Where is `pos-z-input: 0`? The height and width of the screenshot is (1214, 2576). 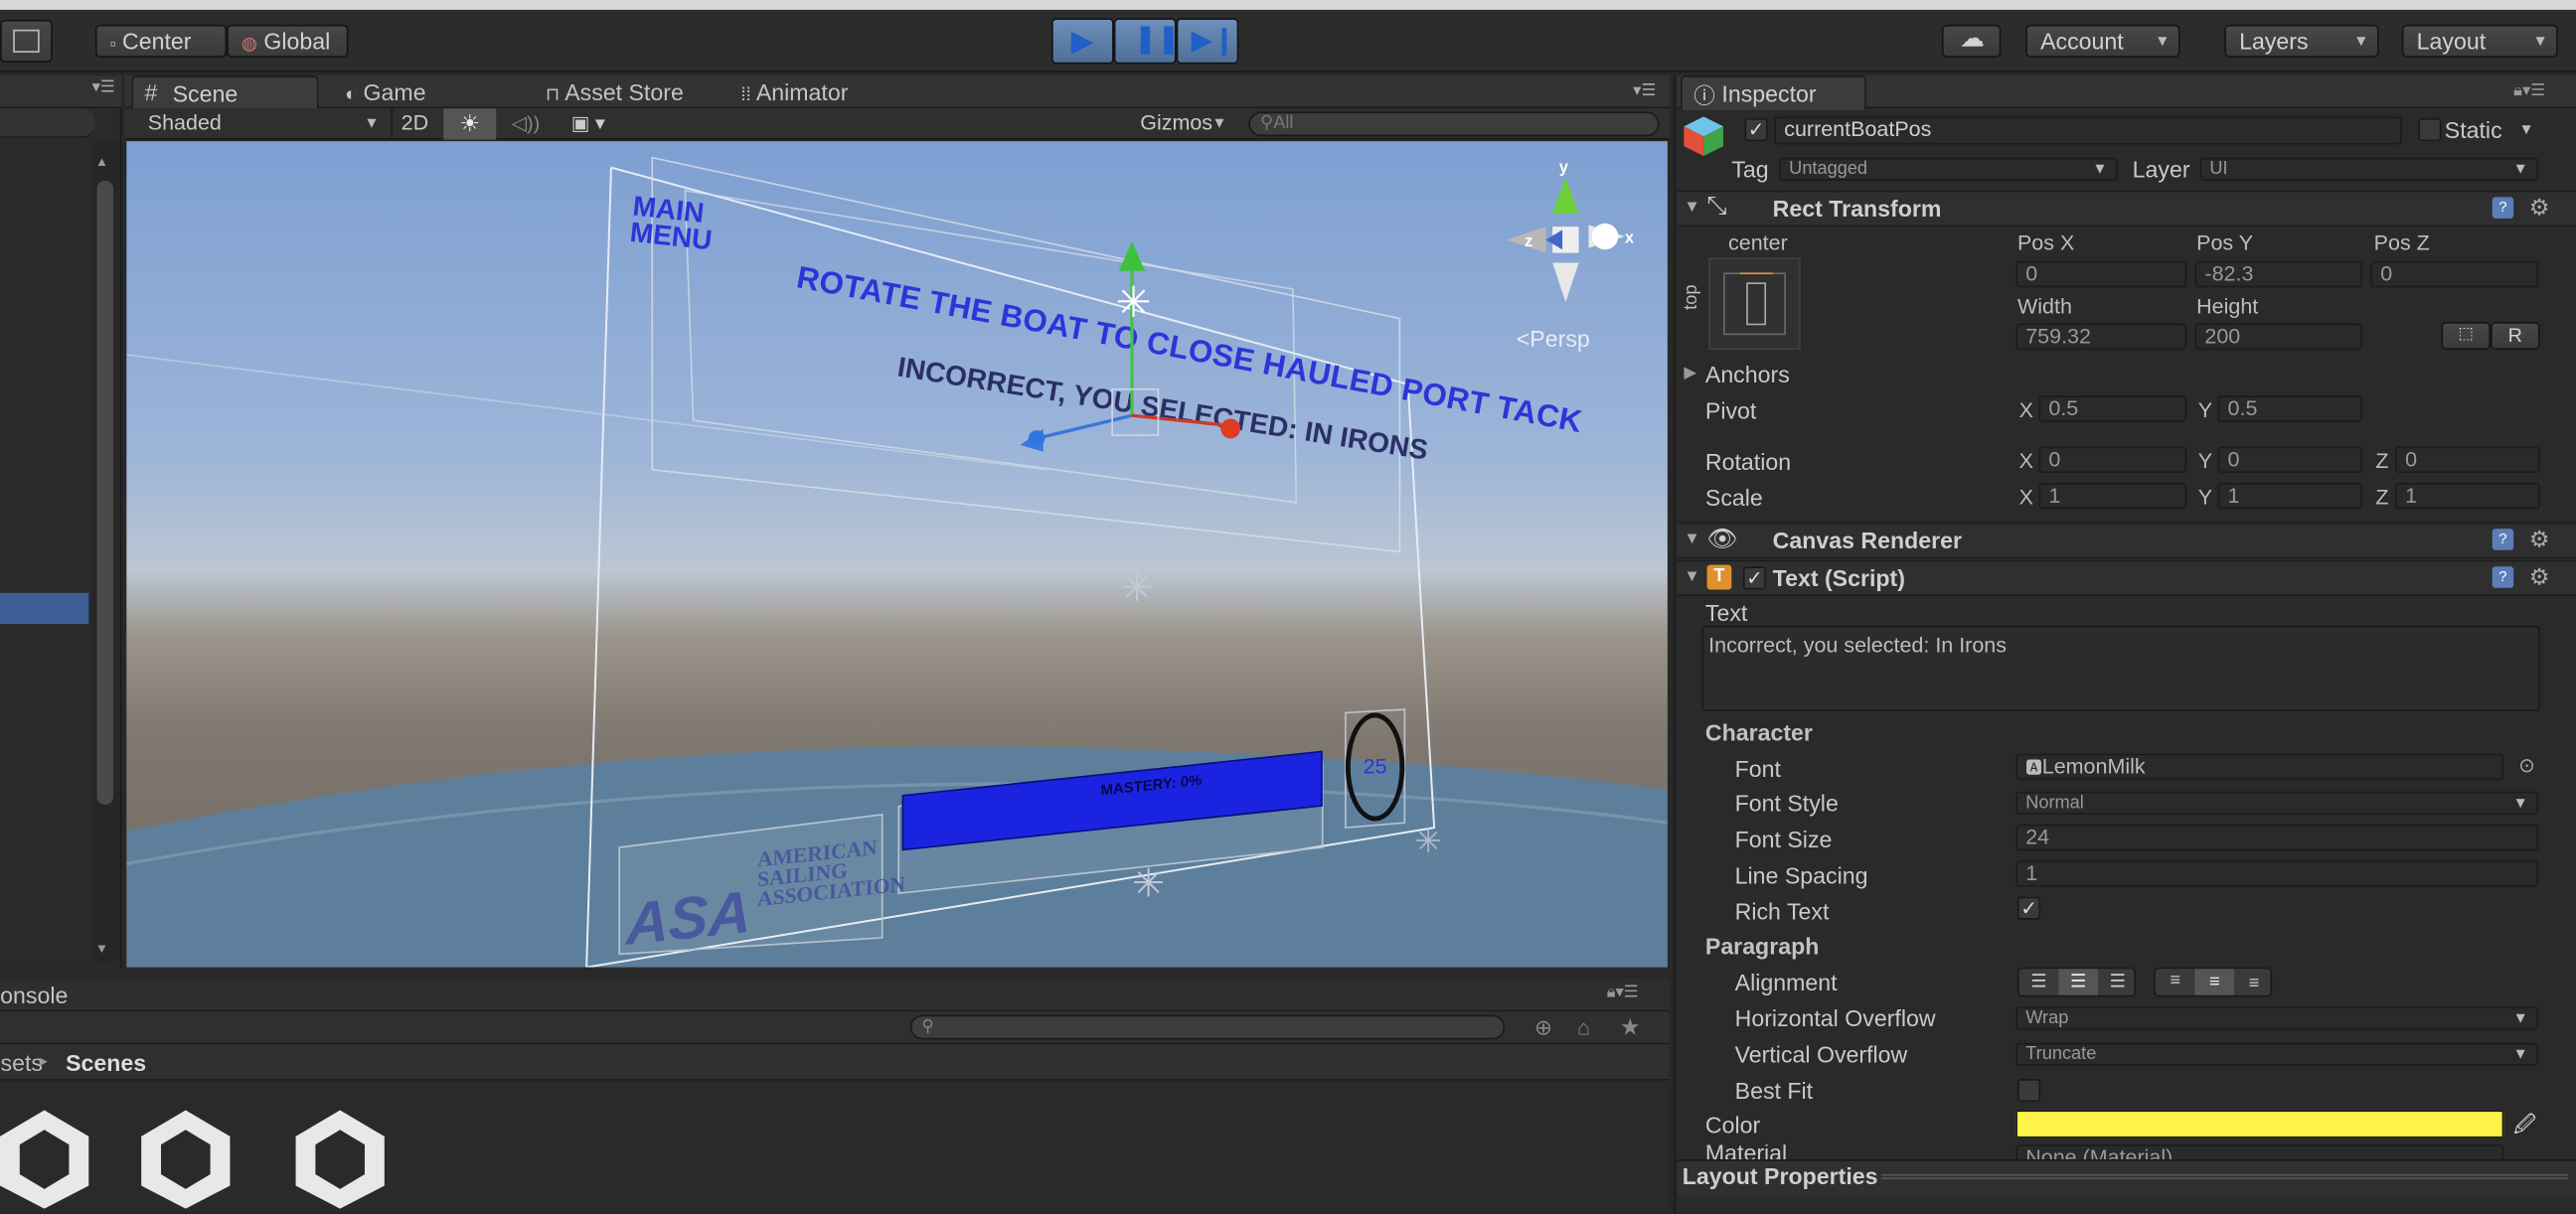 pos-z-input: 0 is located at coordinates (2454, 274).